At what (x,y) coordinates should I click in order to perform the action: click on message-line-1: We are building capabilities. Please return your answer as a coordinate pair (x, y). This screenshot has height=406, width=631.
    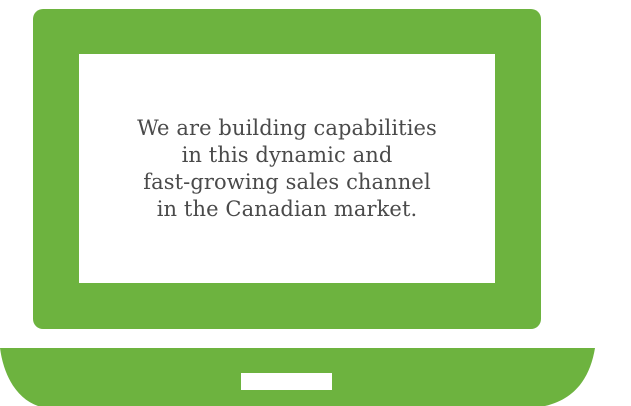
    Looking at the image, I should click on (287, 127).